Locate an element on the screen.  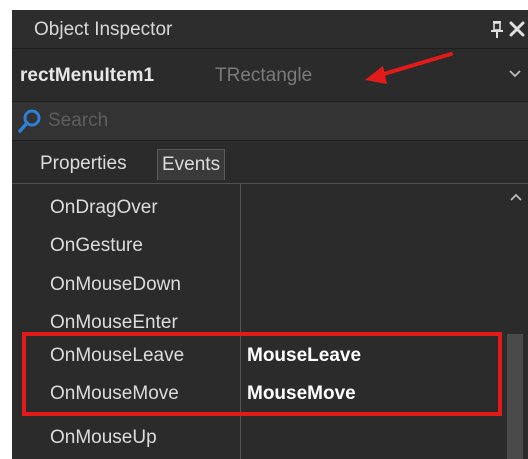
title-bar: Object Inspector is located at coordinates (270, 29).